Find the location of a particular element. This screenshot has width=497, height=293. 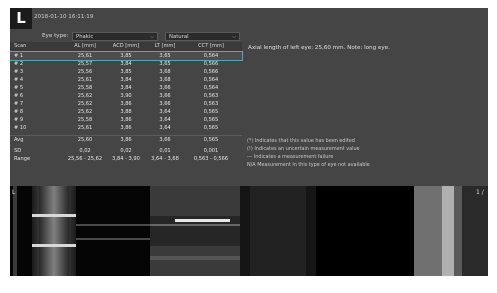

cell-acd: 3,90 is located at coordinates (126, 96).